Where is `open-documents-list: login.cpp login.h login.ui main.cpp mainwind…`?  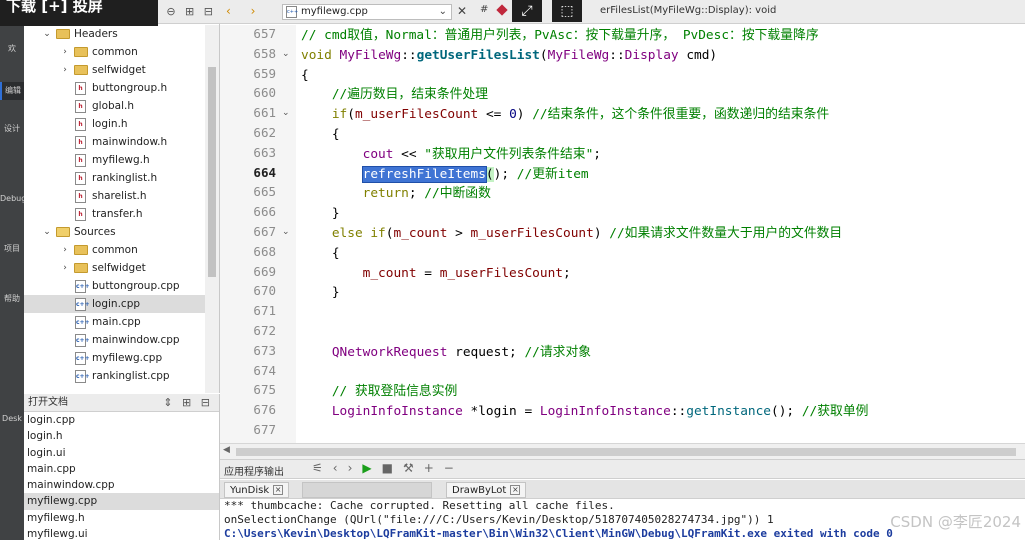
open-documents-list: login.cpp login.h login.ui main.cpp mainwind… is located at coordinates (121, 476).